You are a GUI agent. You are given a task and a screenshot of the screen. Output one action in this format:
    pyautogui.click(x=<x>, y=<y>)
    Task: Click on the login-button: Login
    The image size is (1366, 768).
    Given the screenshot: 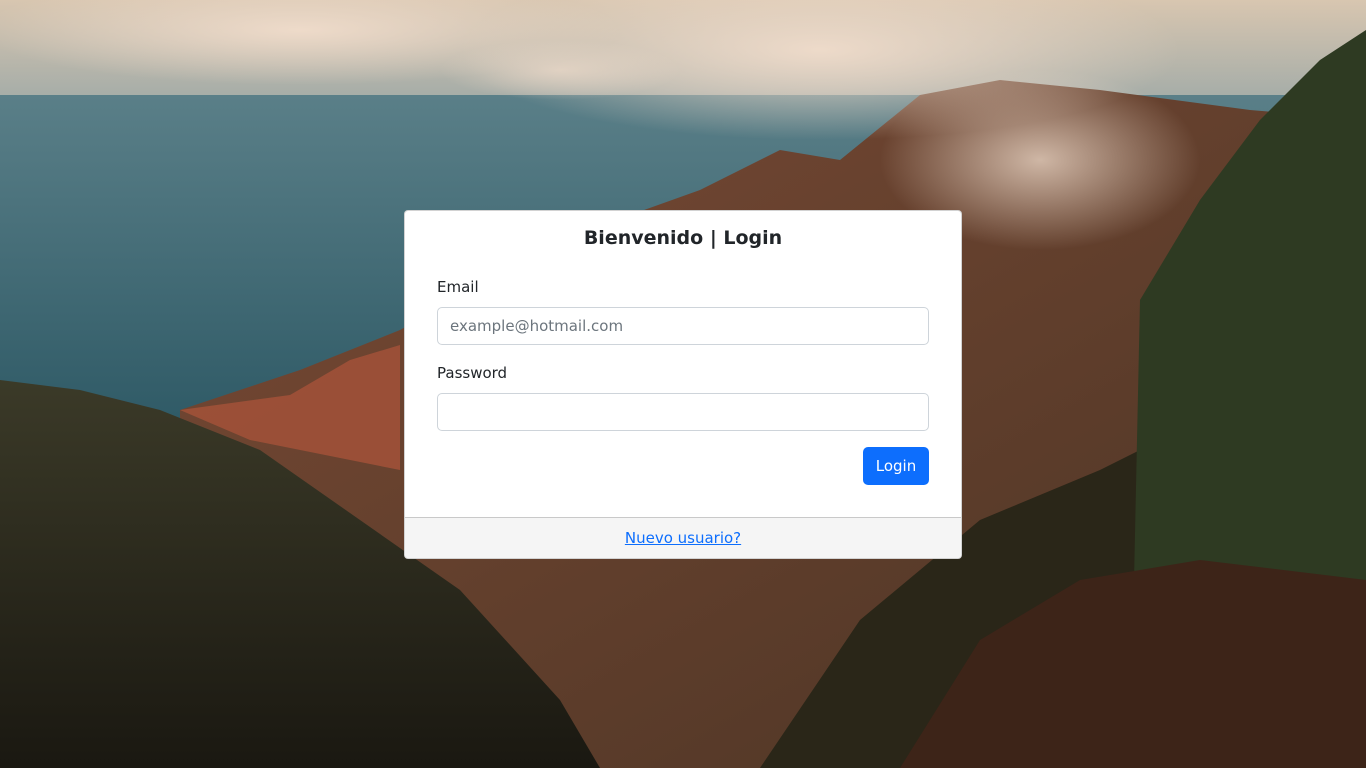 What is the action you would take?
    pyautogui.click(x=896, y=466)
    